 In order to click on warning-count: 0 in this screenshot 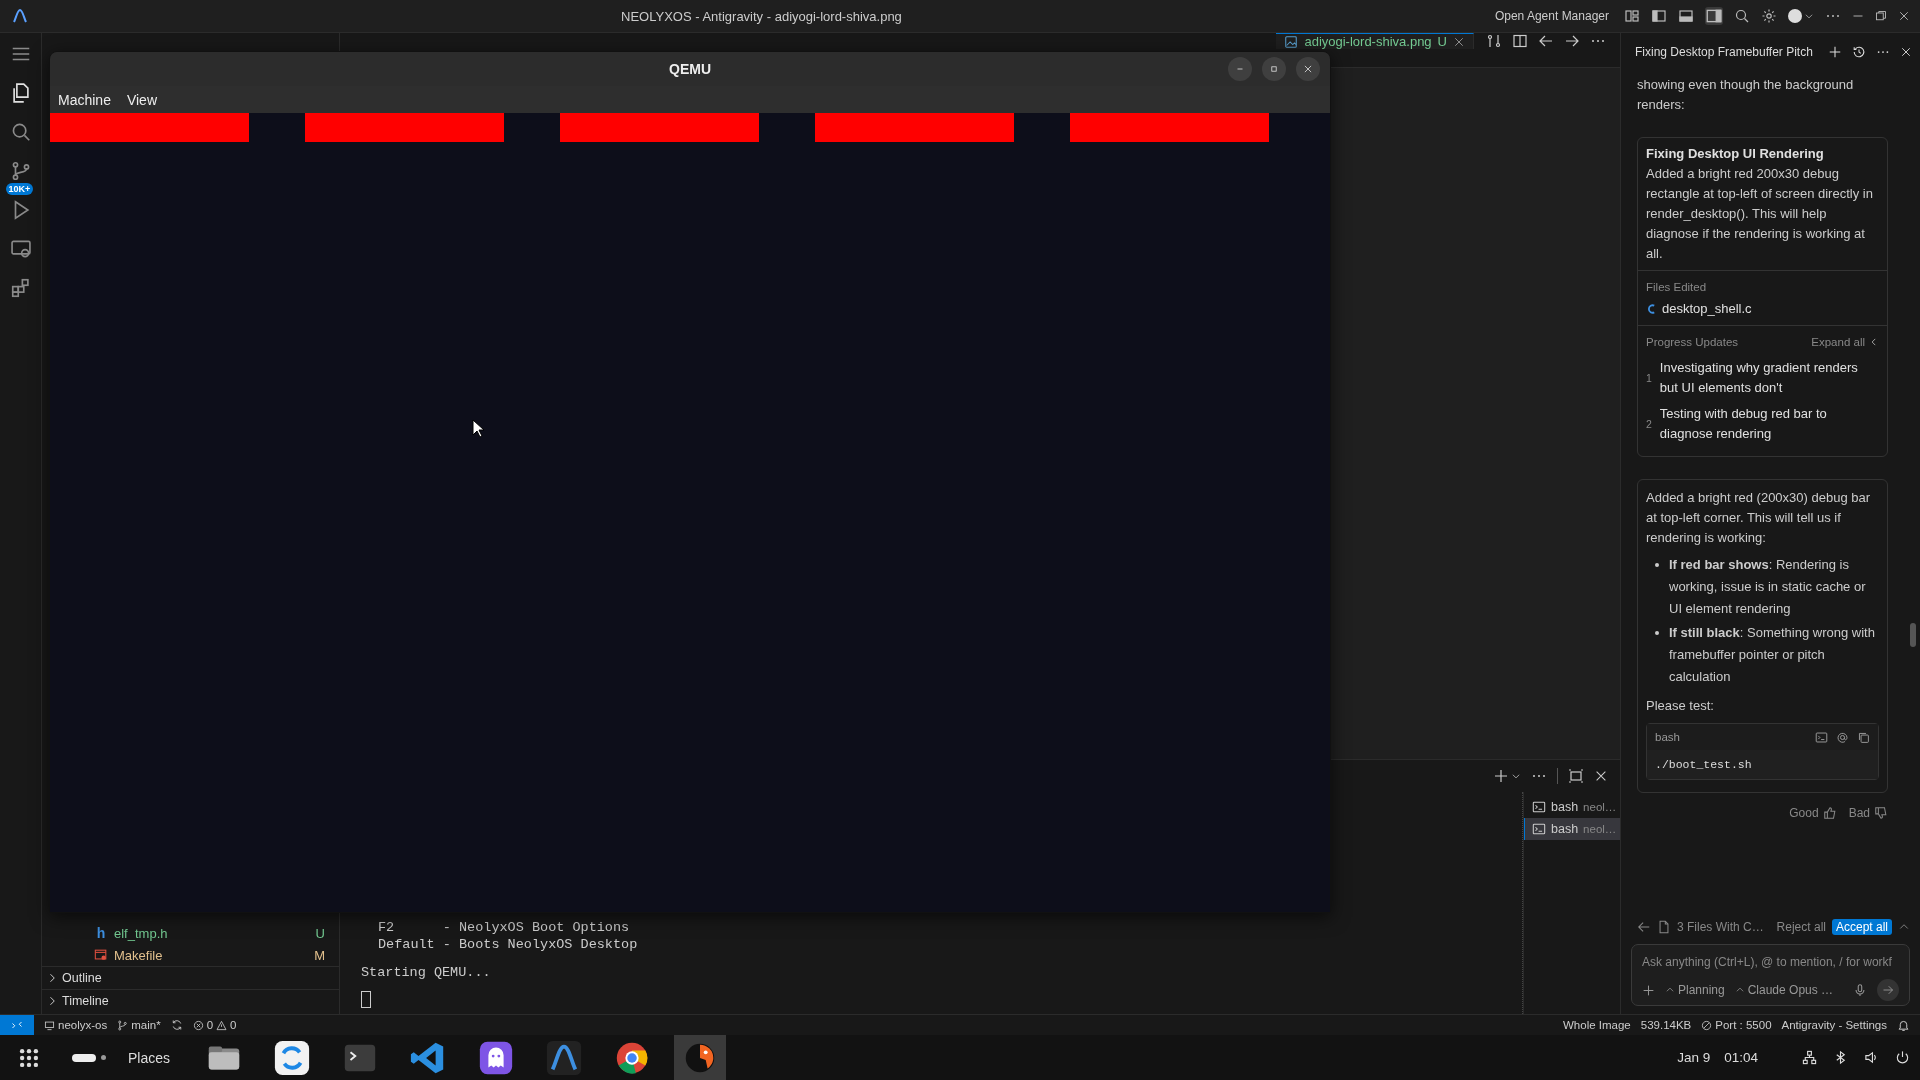, I will do `click(233, 1025)`.